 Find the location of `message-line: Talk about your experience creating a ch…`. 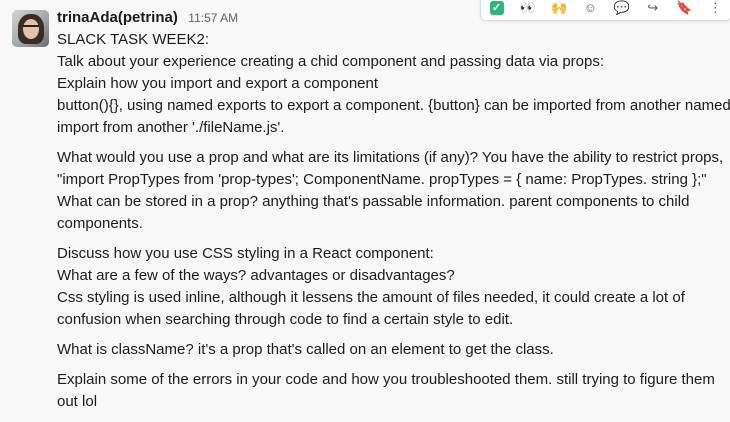

message-line: Talk about your experience creating a ch… is located at coordinates (331, 61).